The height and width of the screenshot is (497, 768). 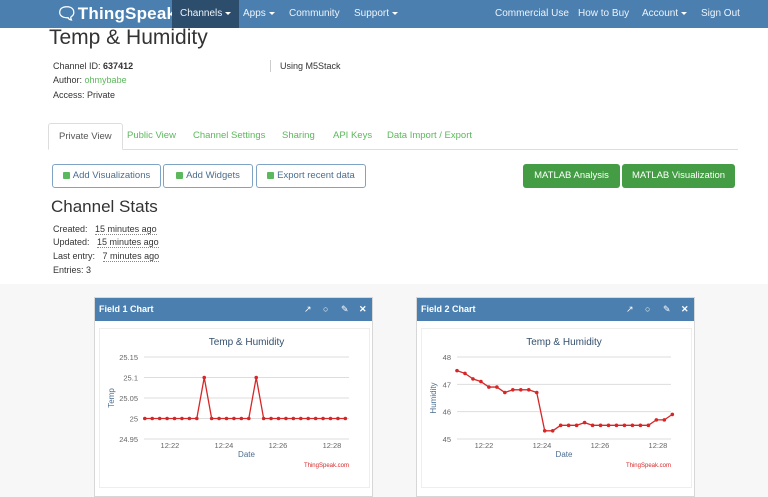 What do you see at coordinates (229, 136) in the screenshot?
I see `tab-channel-settings: Channel Settings` at bounding box center [229, 136].